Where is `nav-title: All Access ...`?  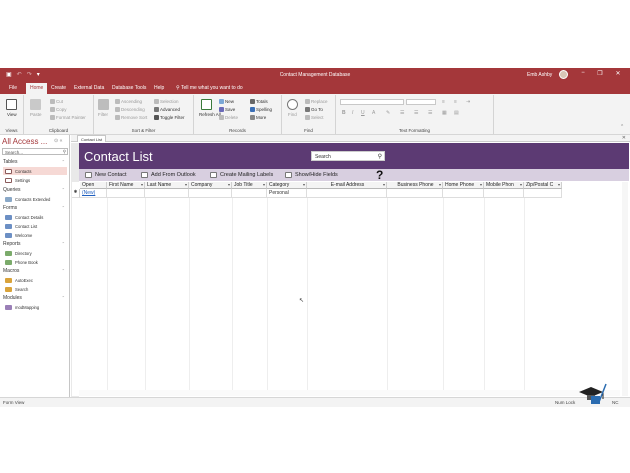
nav-title: All Access ... is located at coordinates (24, 141).